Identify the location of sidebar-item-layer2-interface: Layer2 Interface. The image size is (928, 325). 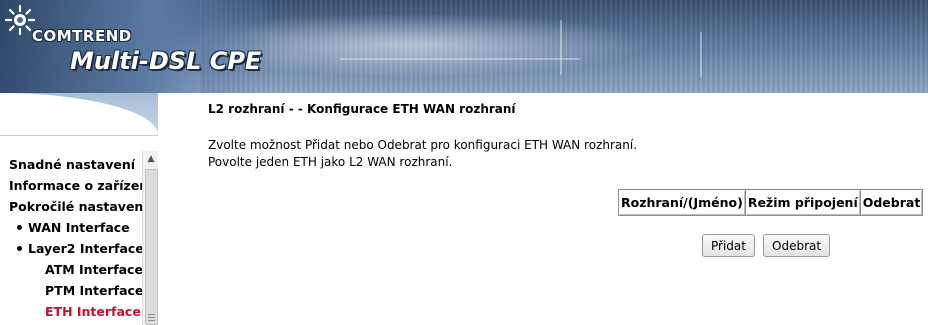
(80, 248).